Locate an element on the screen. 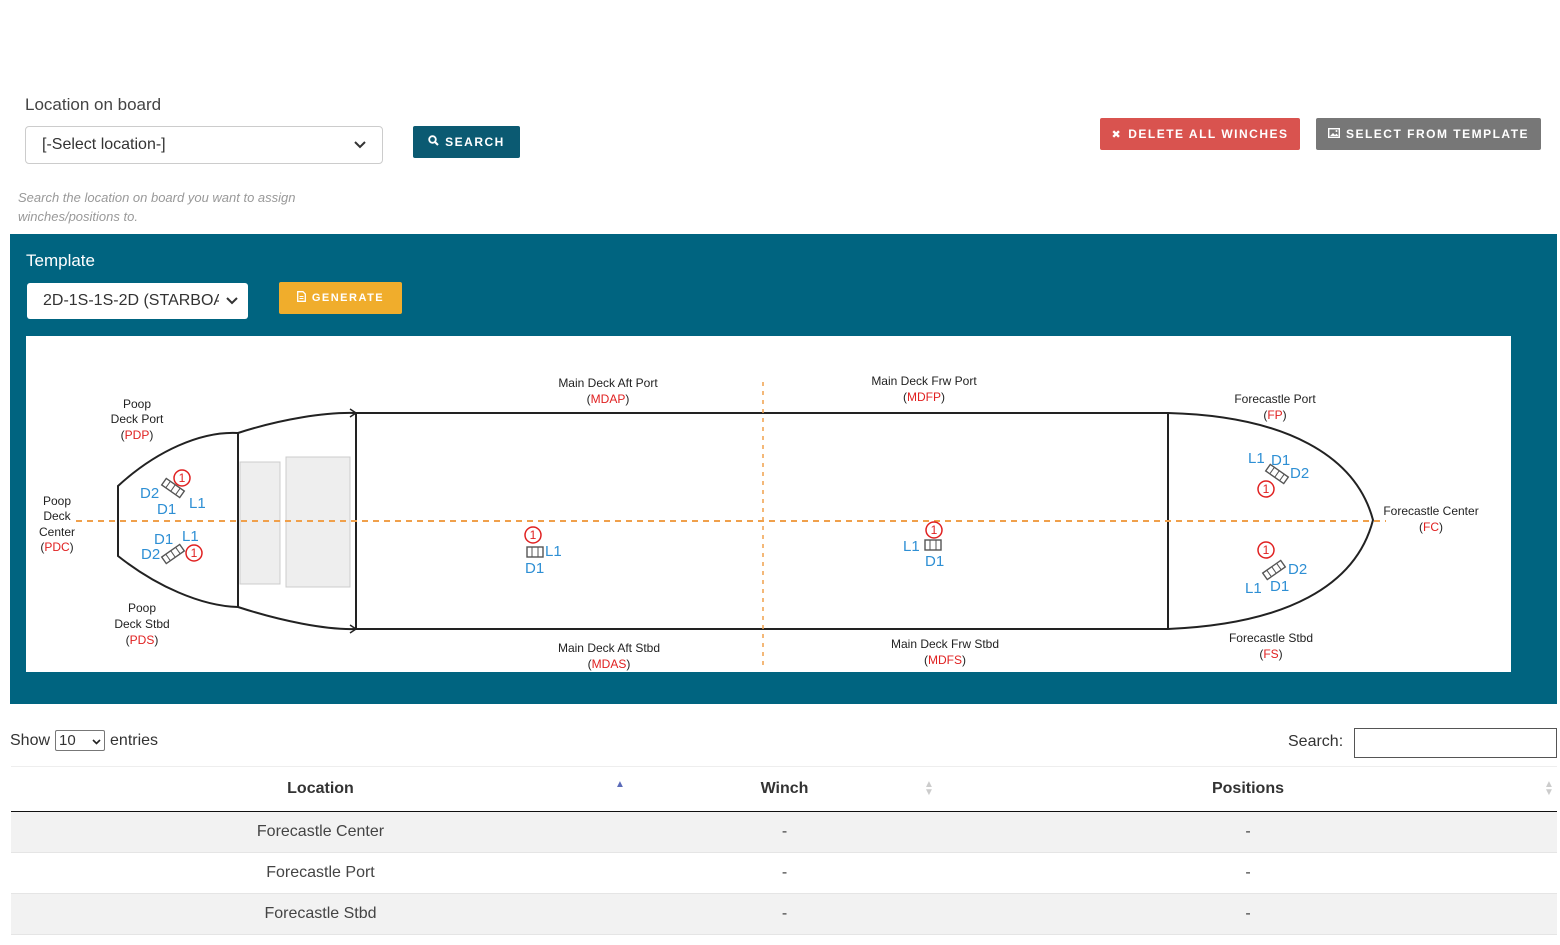 This screenshot has width=1560, height=945. area-label-mdap: Main Deck Aft Port is located at coordinates (608, 383).